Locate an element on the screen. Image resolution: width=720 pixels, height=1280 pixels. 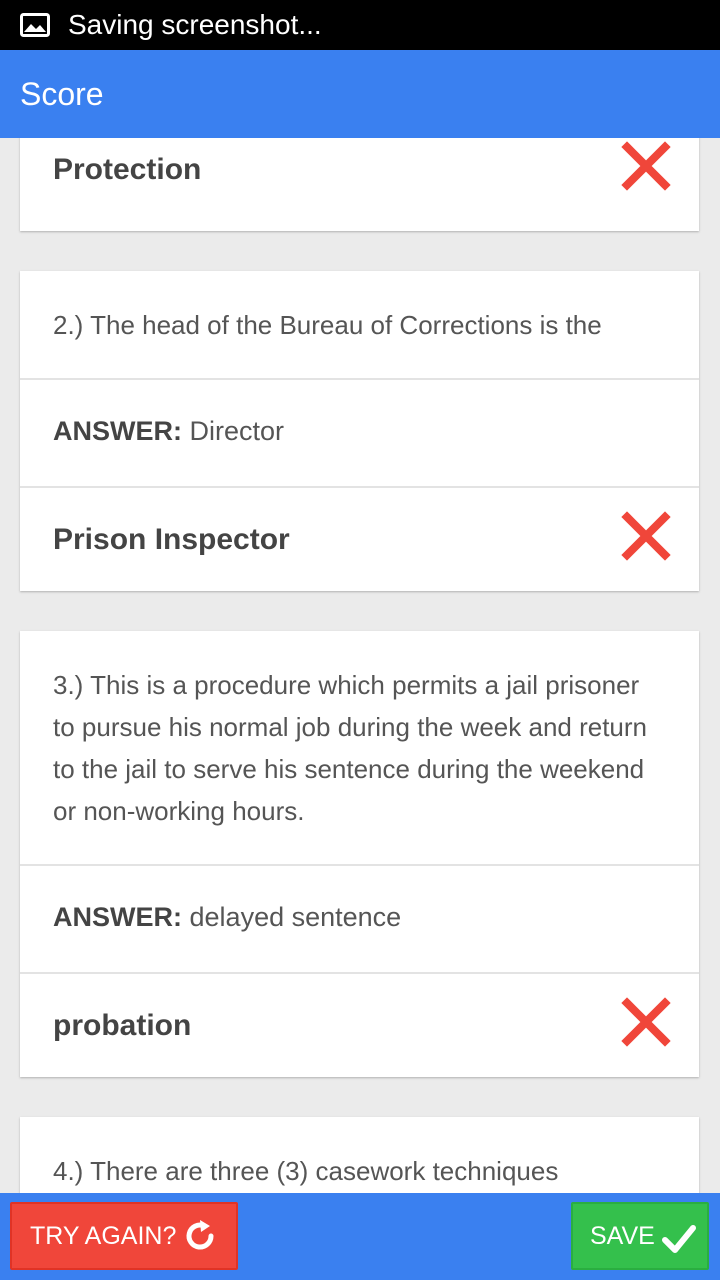
chosen-answer: Protection is located at coordinates (127, 169).